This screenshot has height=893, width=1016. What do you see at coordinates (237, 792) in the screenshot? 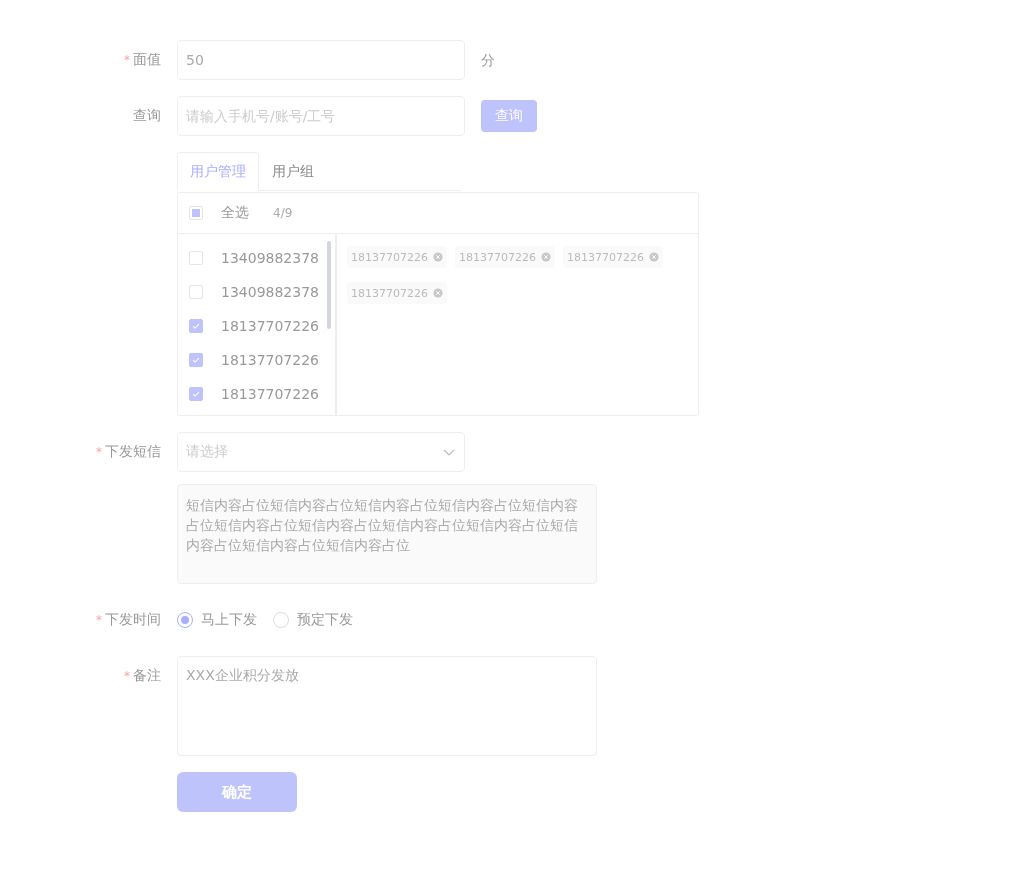
I see `confirm-button: 确定` at bounding box center [237, 792].